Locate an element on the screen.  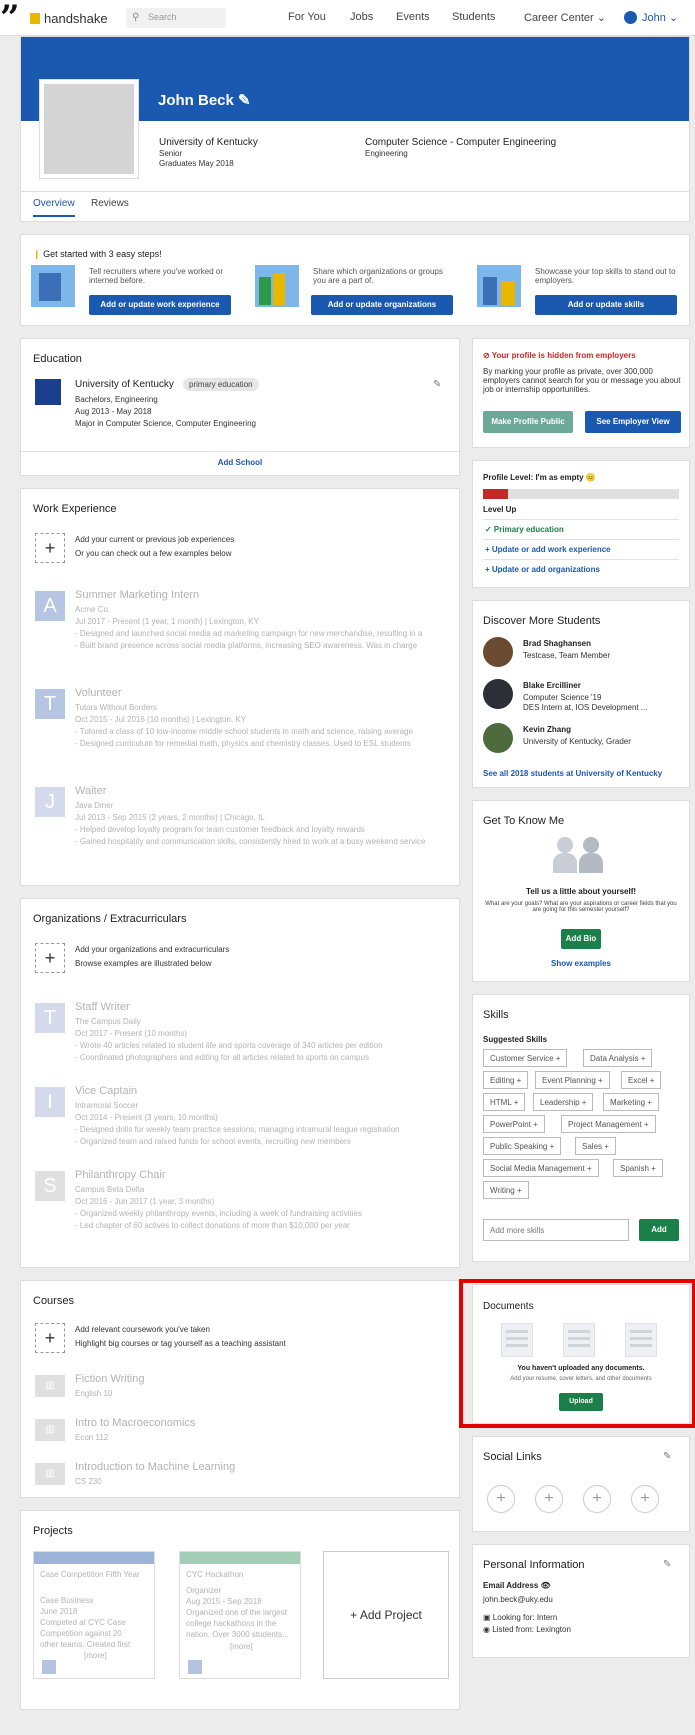
edit-social-links-icon: ✎ is located at coordinates (667, 1456).